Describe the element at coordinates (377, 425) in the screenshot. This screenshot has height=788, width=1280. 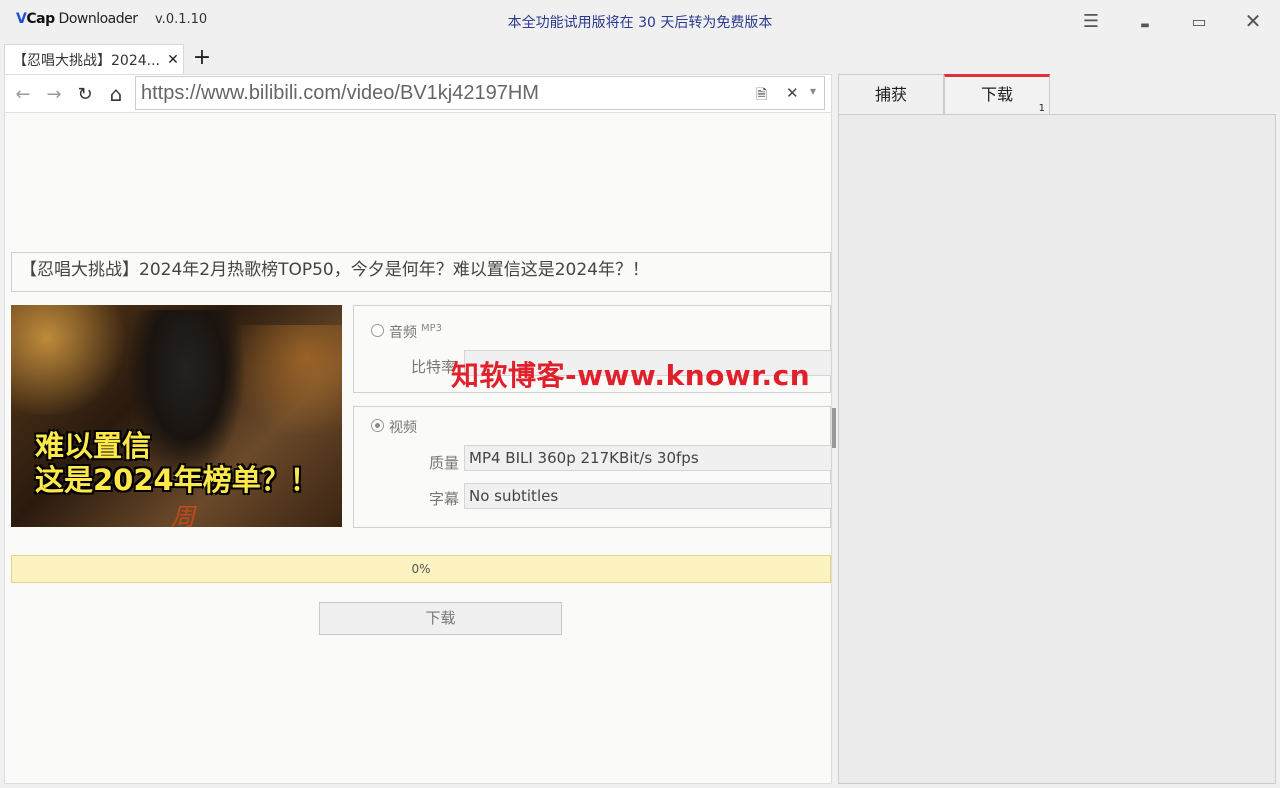
I see `video-radio` at that location.